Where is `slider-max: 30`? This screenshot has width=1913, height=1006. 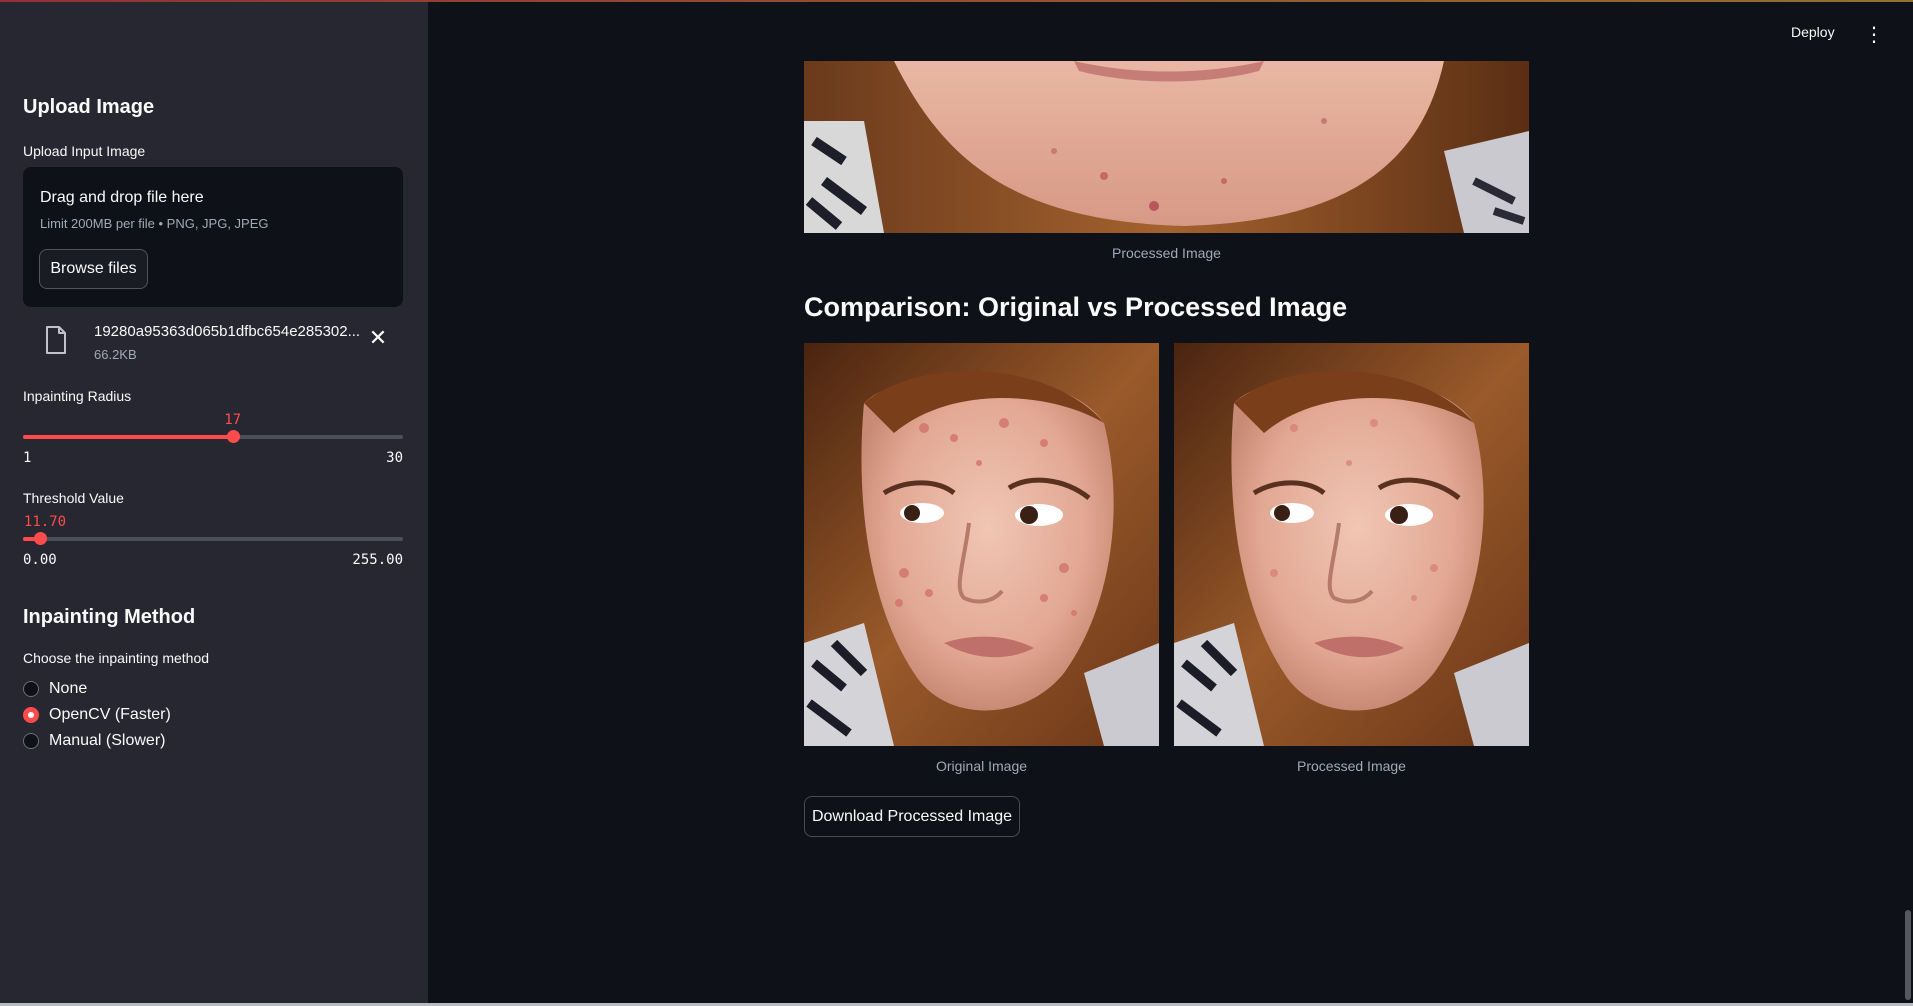 slider-max: 30 is located at coordinates (394, 458).